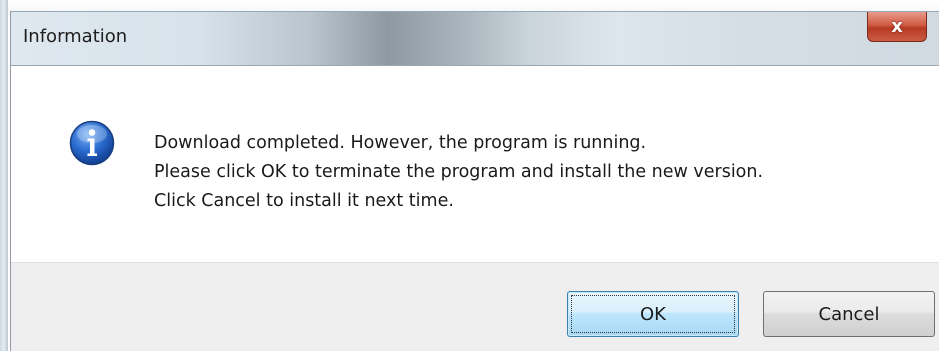  I want to click on ok-button: OK, so click(653, 314).